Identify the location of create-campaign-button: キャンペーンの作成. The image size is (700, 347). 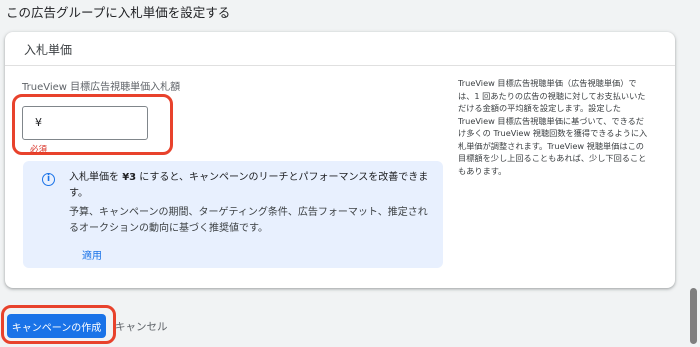
(56, 326).